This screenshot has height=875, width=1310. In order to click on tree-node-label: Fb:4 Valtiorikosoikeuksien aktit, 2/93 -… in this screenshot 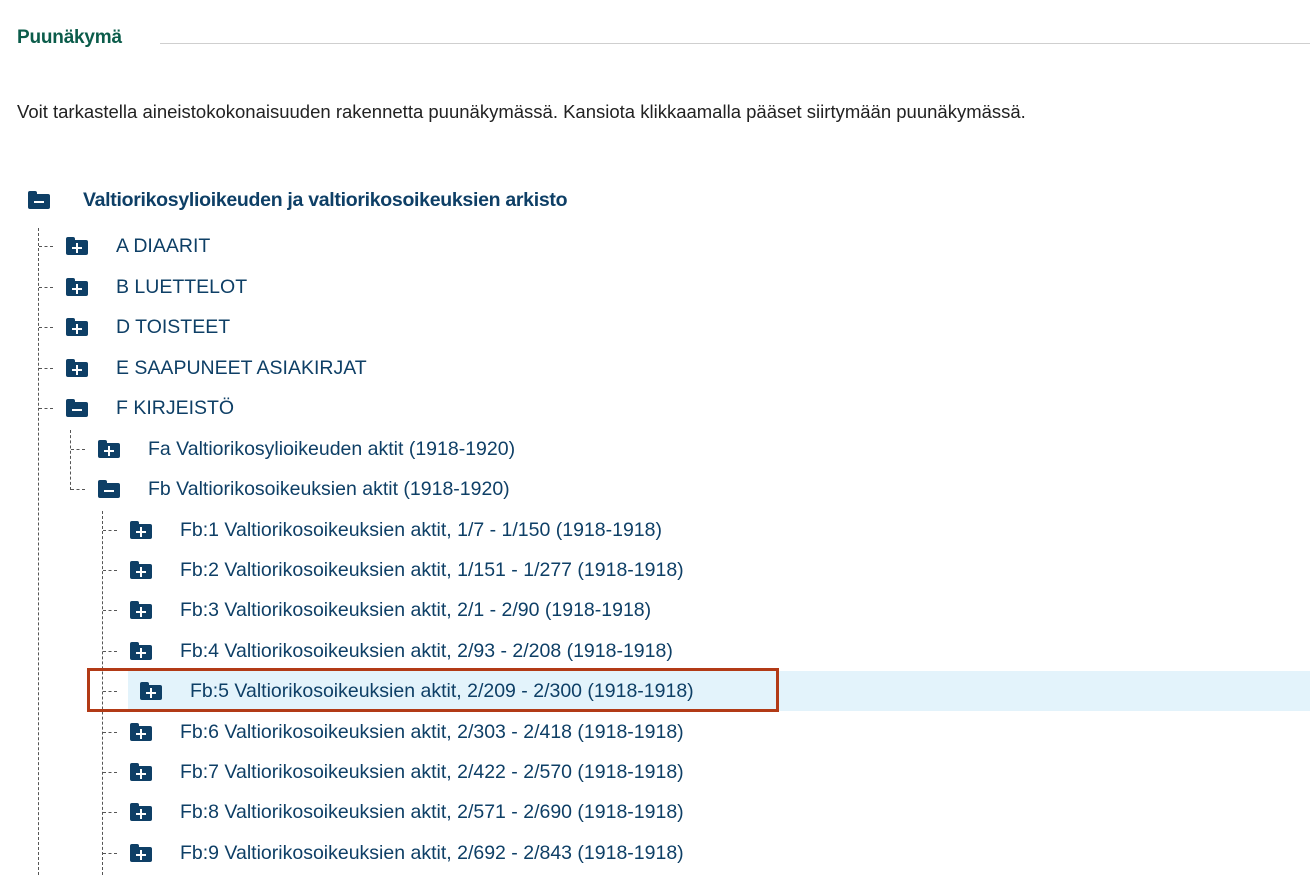, I will do `click(426, 651)`.